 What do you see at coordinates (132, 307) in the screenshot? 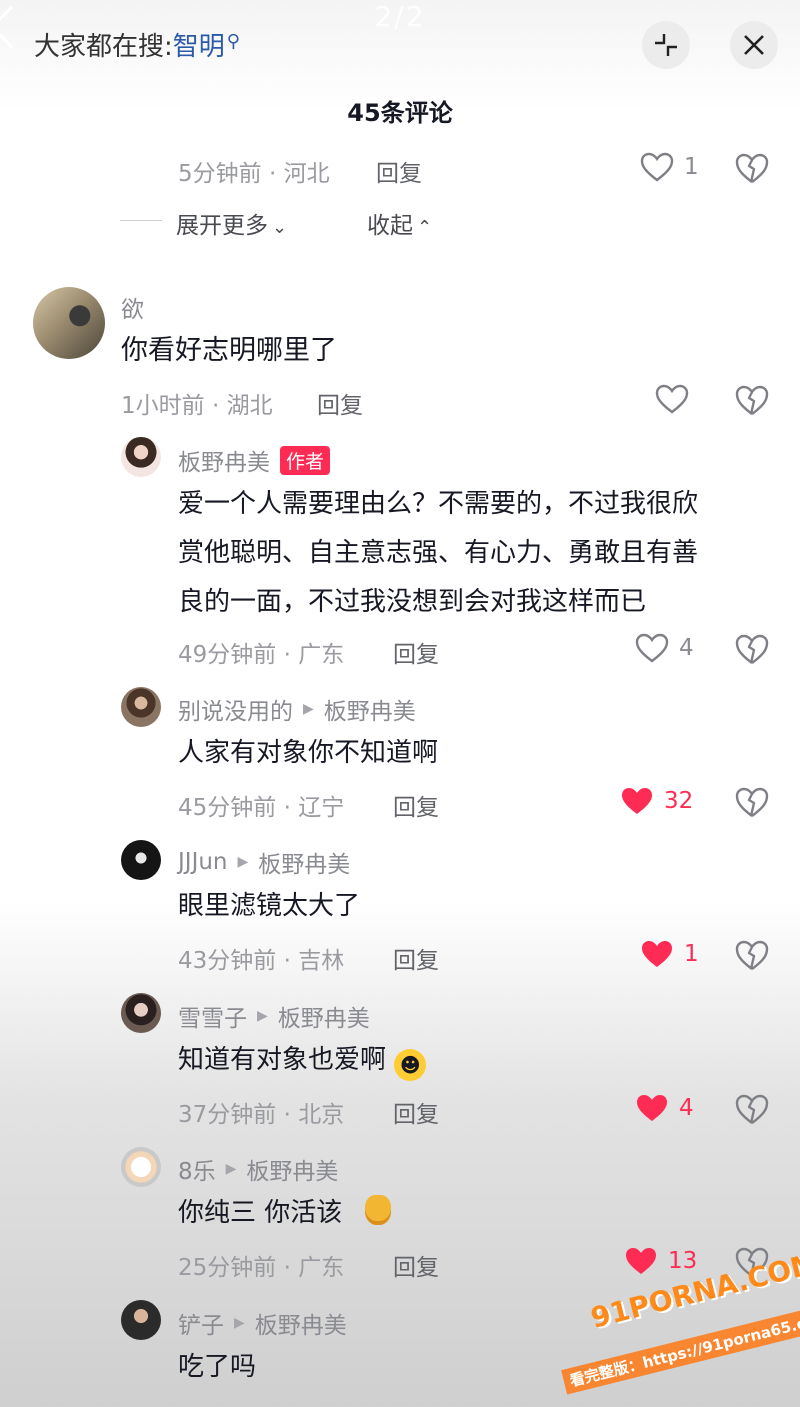
I see `comment-username: 欲` at bounding box center [132, 307].